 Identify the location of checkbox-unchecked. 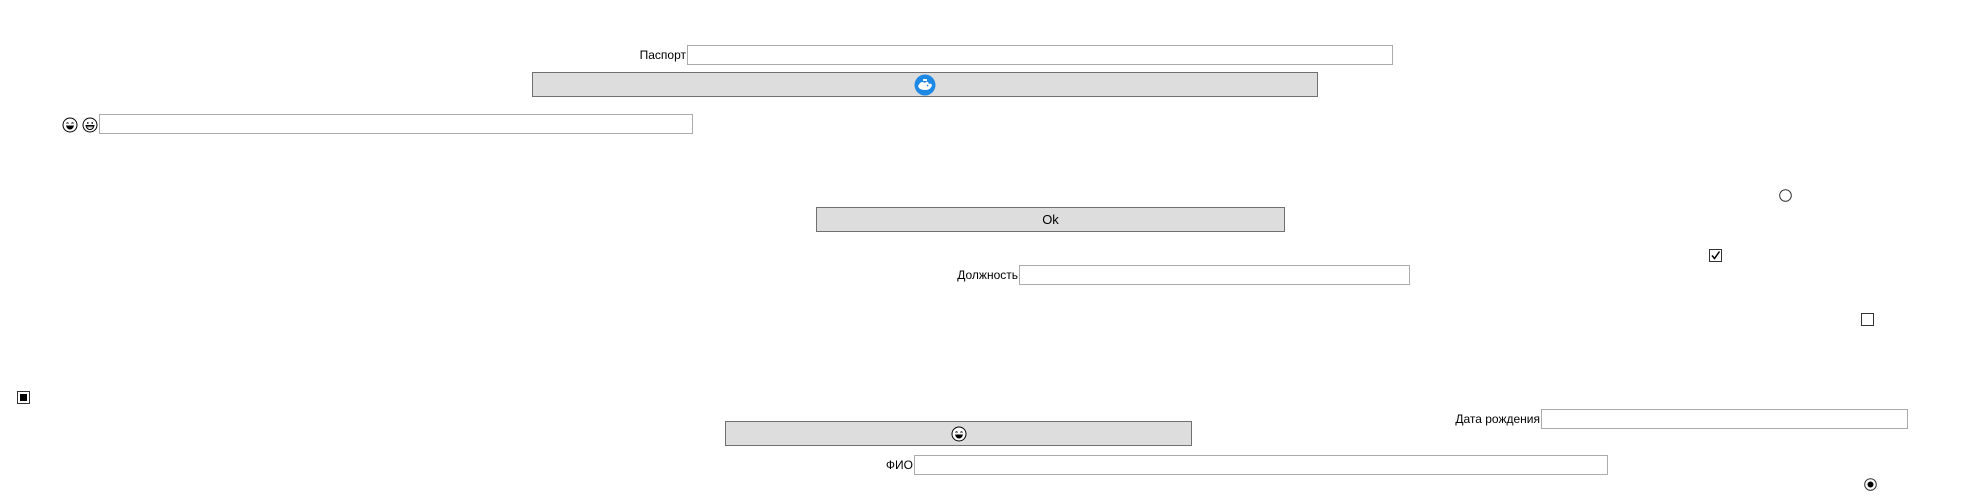
(1867, 319).